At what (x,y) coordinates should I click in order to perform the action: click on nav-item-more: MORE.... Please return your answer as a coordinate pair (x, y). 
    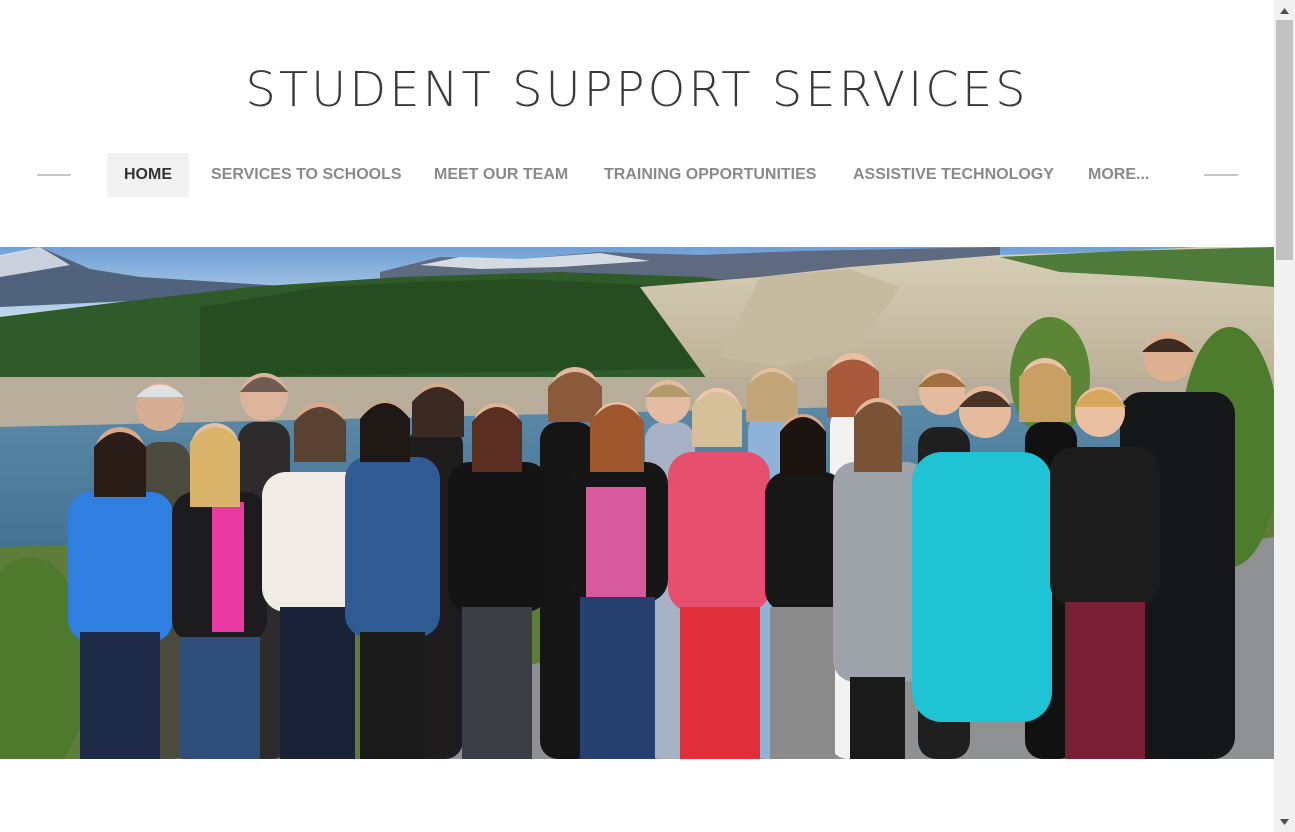
    Looking at the image, I should click on (1118, 175).